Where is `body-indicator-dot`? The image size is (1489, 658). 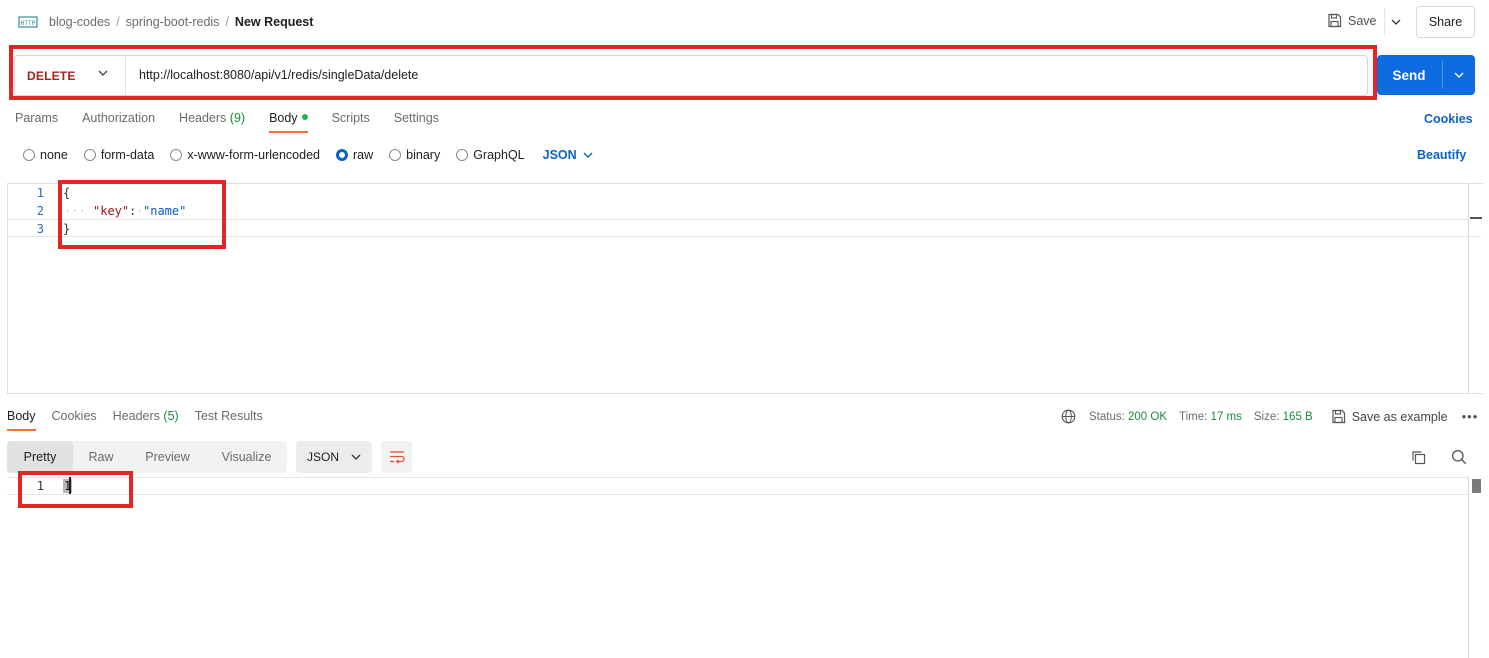
body-indicator-dot is located at coordinates (304, 116).